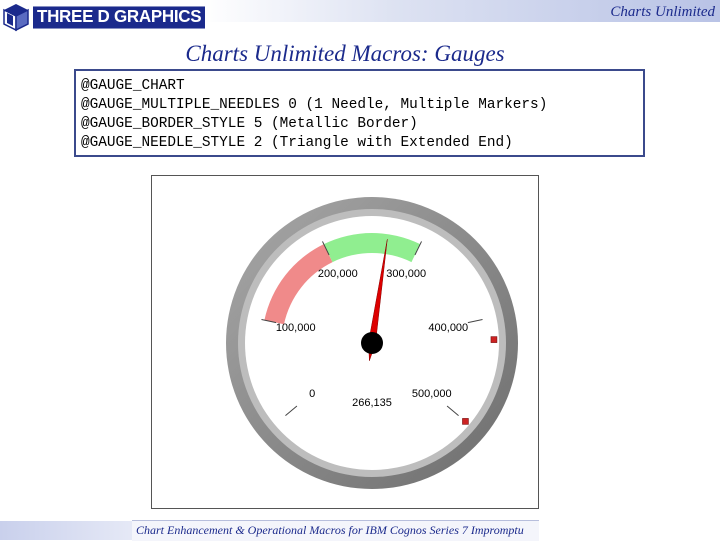 This screenshot has width=720, height=541. What do you see at coordinates (345, 53) in the screenshot?
I see `slide-title: Charts Unlimited Macros: Gauges` at bounding box center [345, 53].